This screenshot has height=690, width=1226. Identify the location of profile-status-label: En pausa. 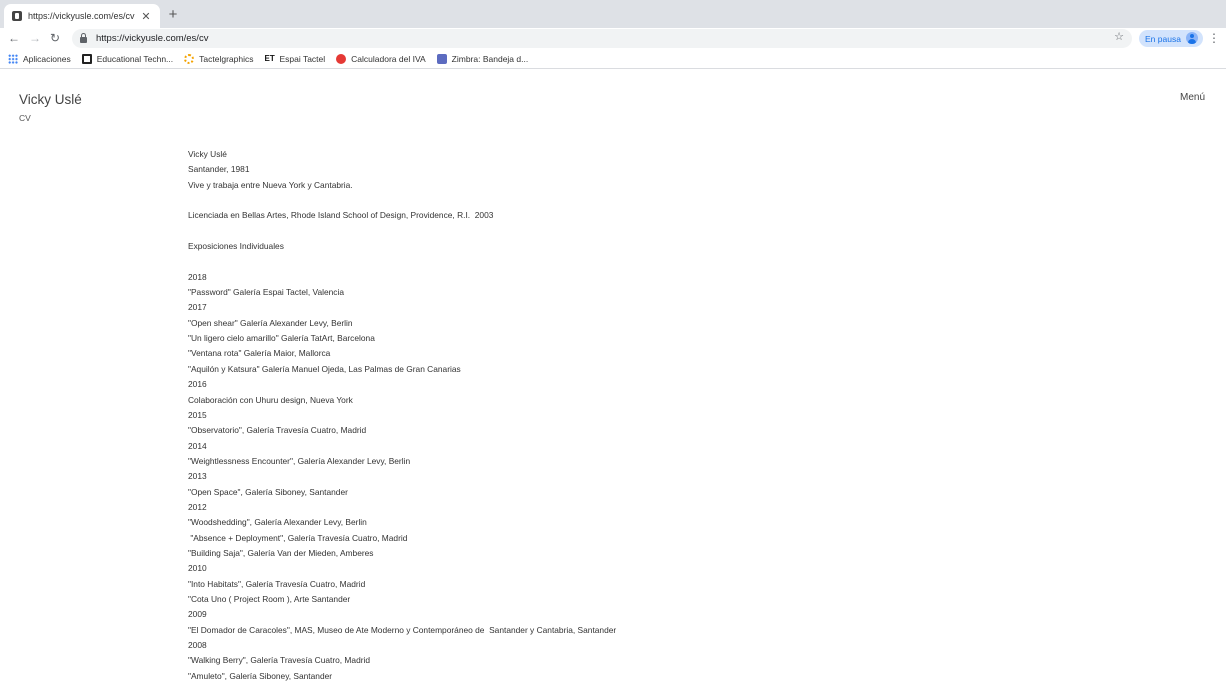
(1163, 38).